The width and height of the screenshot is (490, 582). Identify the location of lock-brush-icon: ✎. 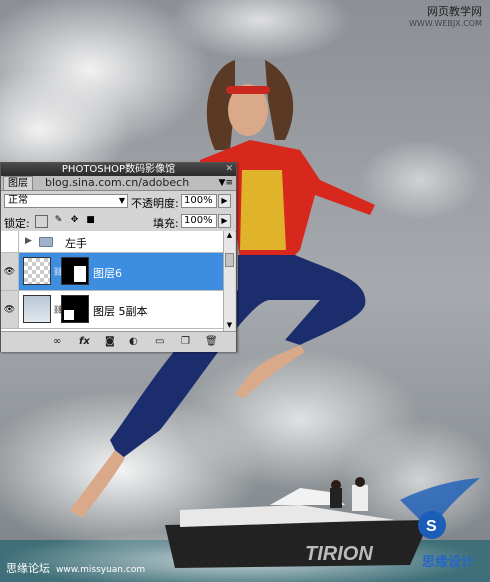
(58, 220).